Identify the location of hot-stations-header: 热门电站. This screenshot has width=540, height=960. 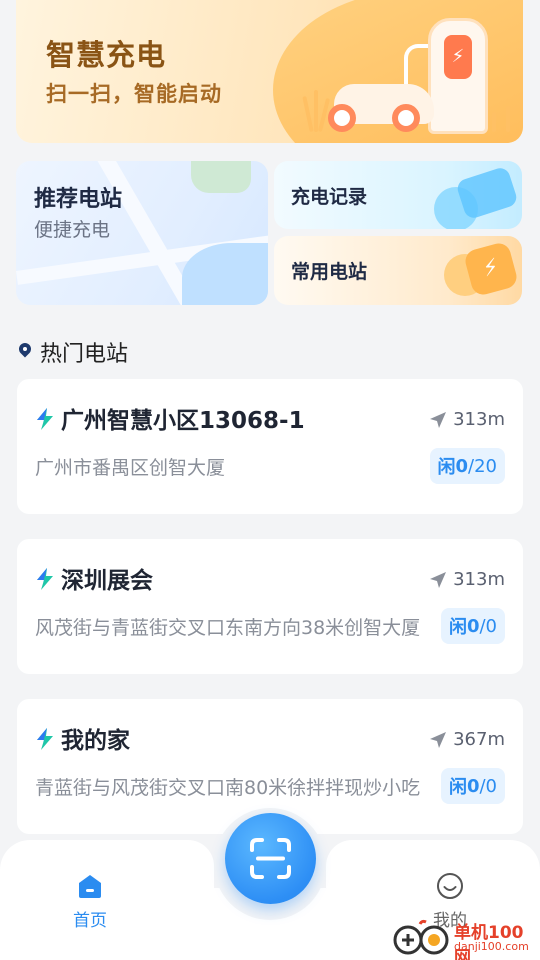
(73, 352).